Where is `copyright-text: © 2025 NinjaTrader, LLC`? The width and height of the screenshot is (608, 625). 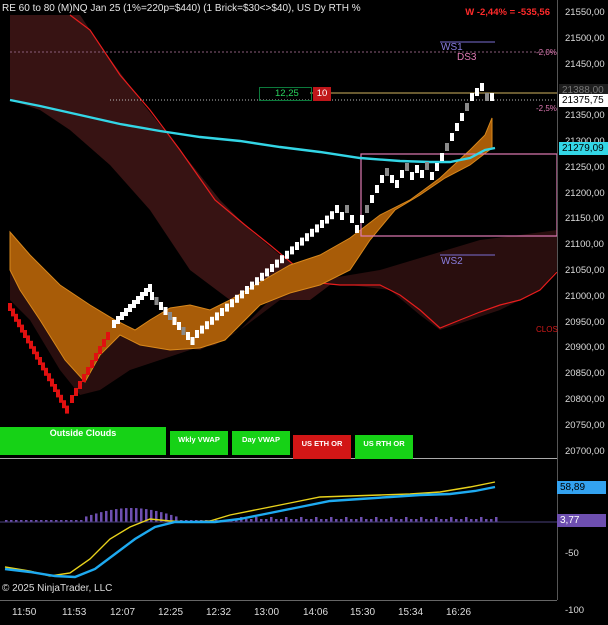 copyright-text: © 2025 NinjaTrader, LLC is located at coordinates (57, 588).